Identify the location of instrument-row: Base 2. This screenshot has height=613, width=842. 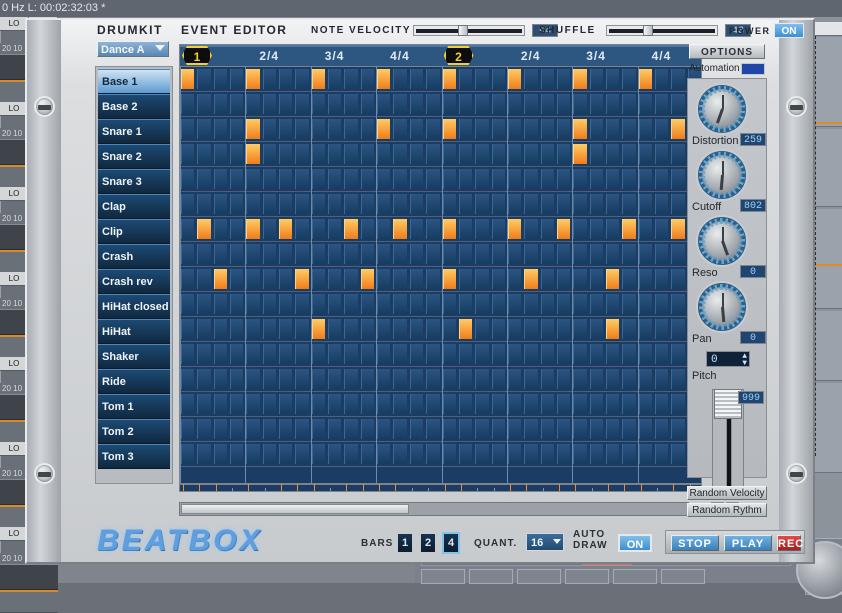
(134, 106).